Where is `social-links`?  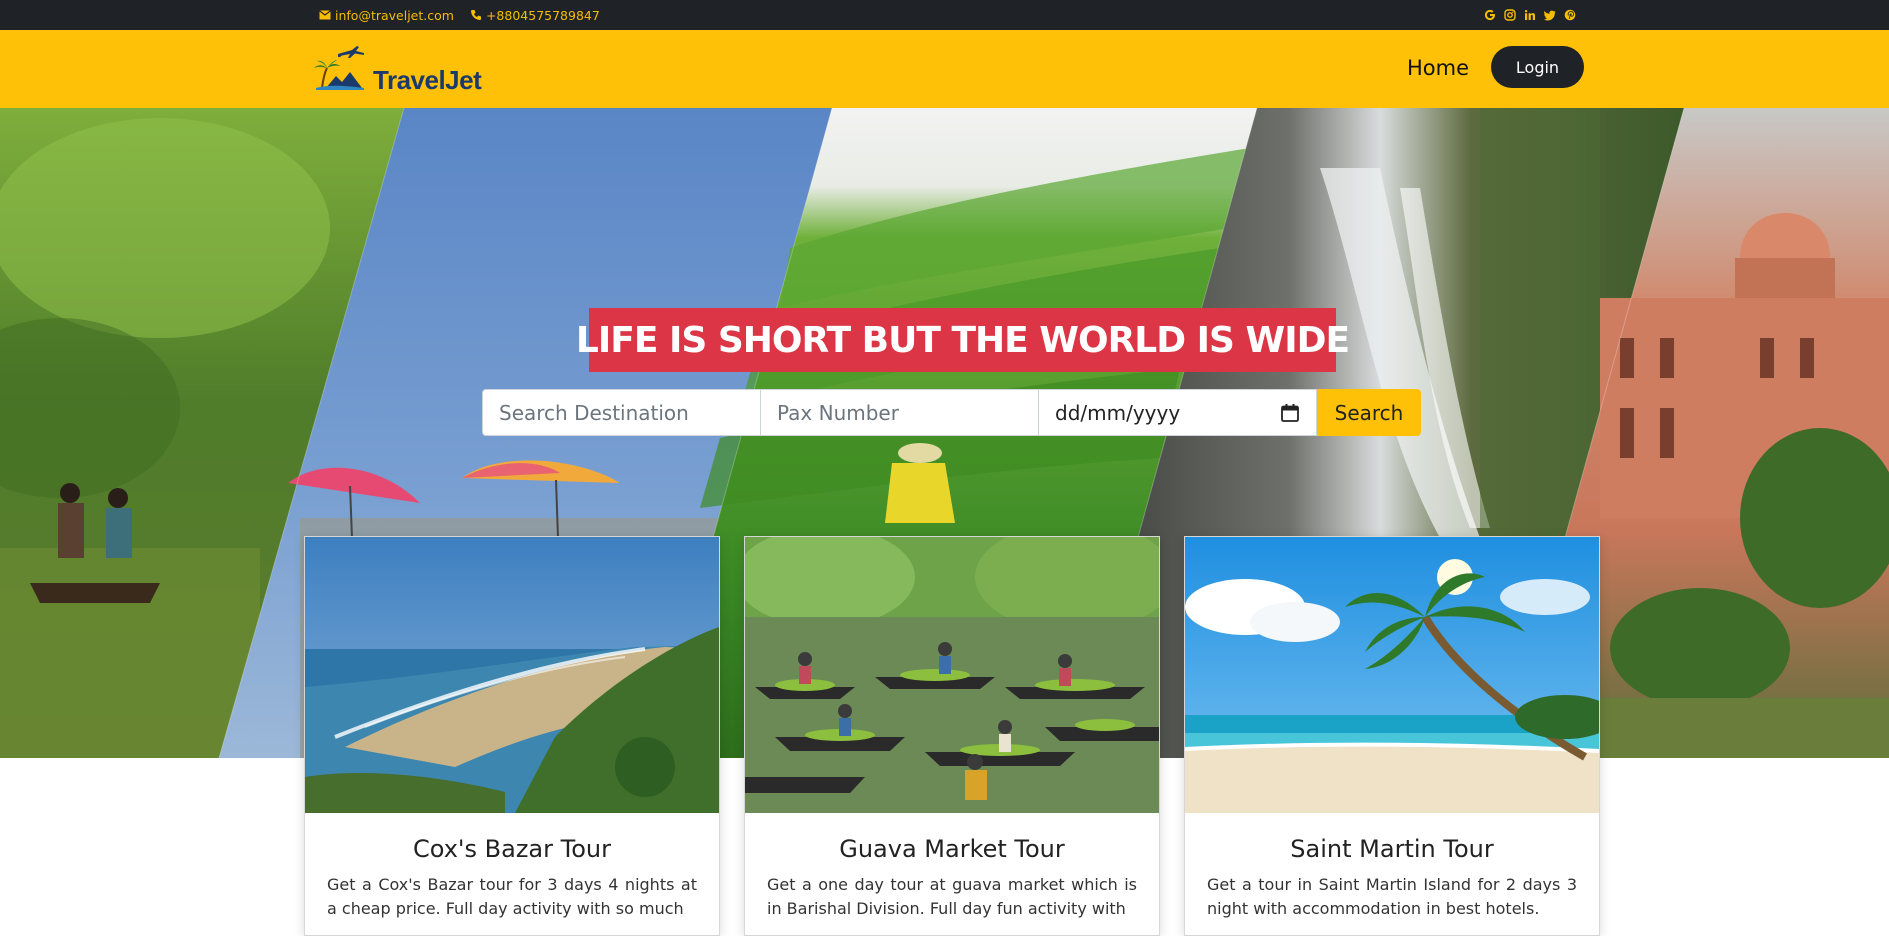 social-links is located at coordinates (1530, 15).